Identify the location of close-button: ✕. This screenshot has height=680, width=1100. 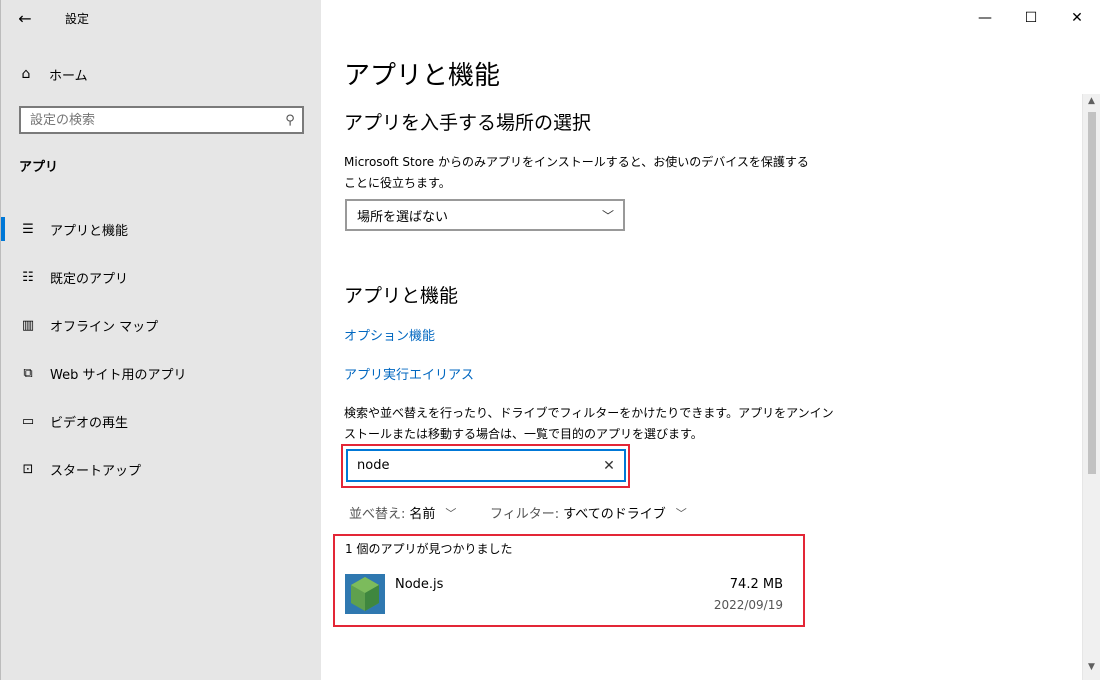
(1077, 18).